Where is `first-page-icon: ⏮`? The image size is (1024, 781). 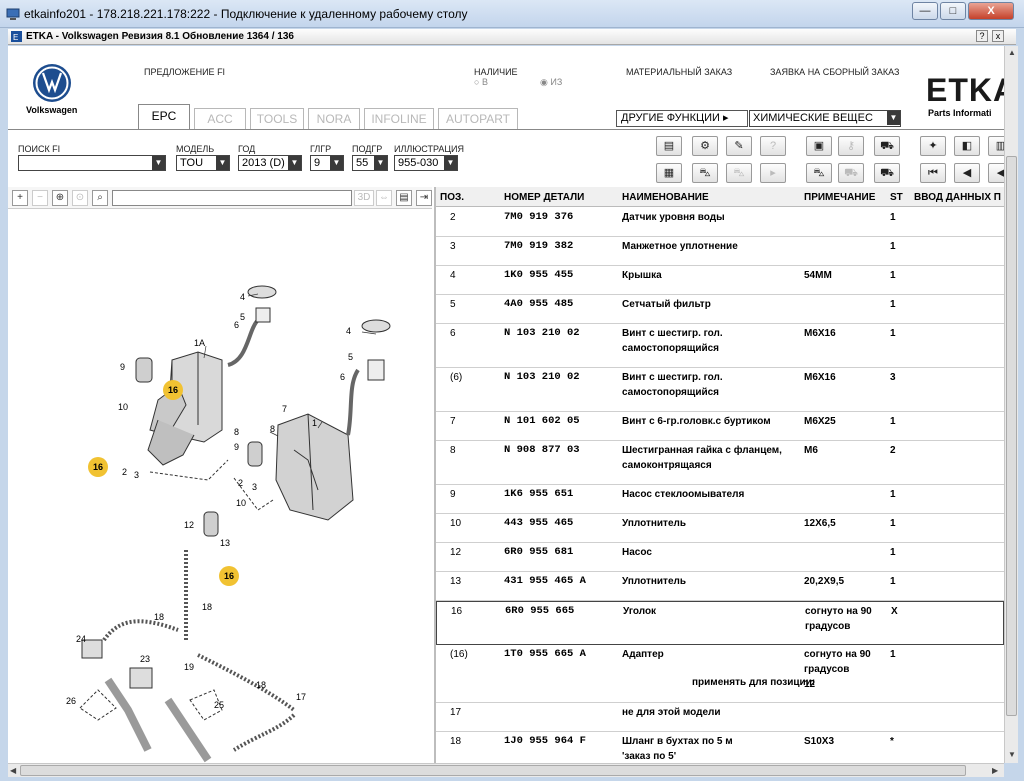
first-page-icon: ⏮ is located at coordinates (933, 173).